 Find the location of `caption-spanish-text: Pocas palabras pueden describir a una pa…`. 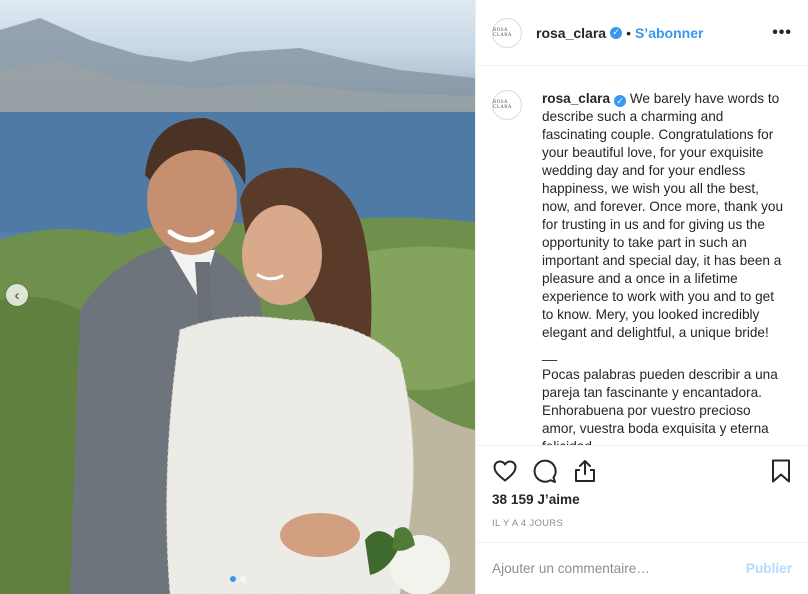

caption-spanish-text: Pocas palabras pueden describir a una pa… is located at coordinates (660, 406).